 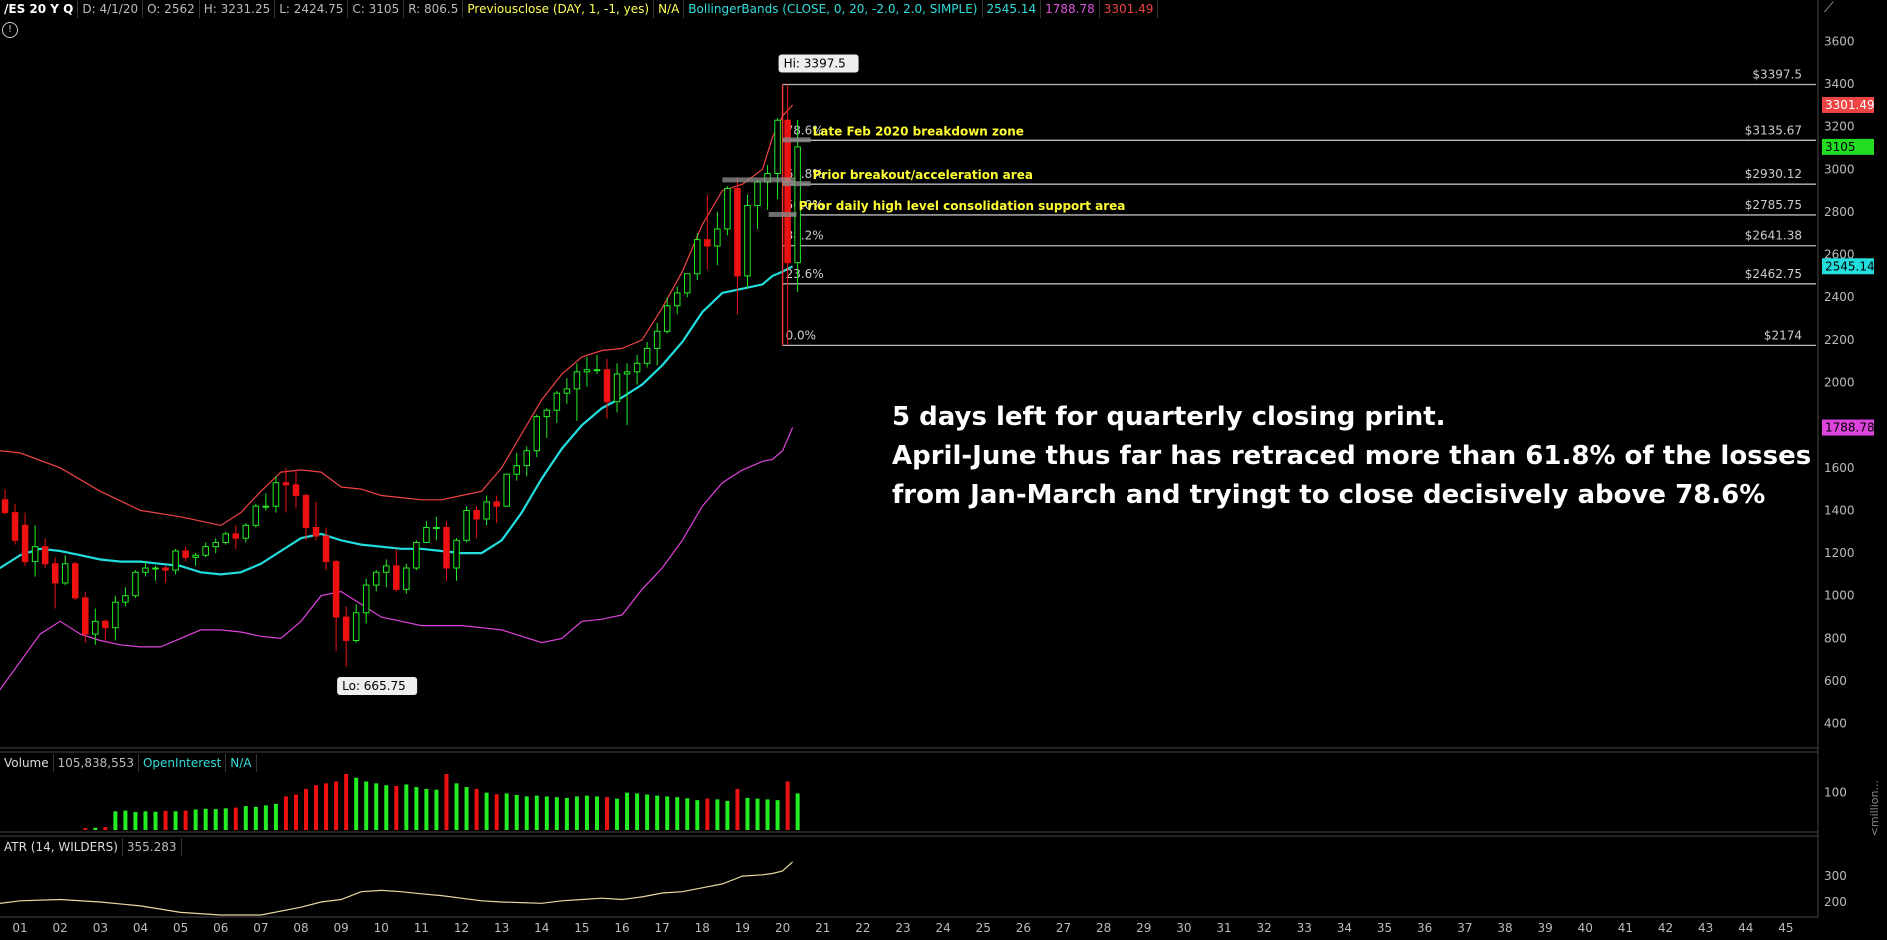 I want to click on y-tick-label: 2000, so click(x=1839, y=383).